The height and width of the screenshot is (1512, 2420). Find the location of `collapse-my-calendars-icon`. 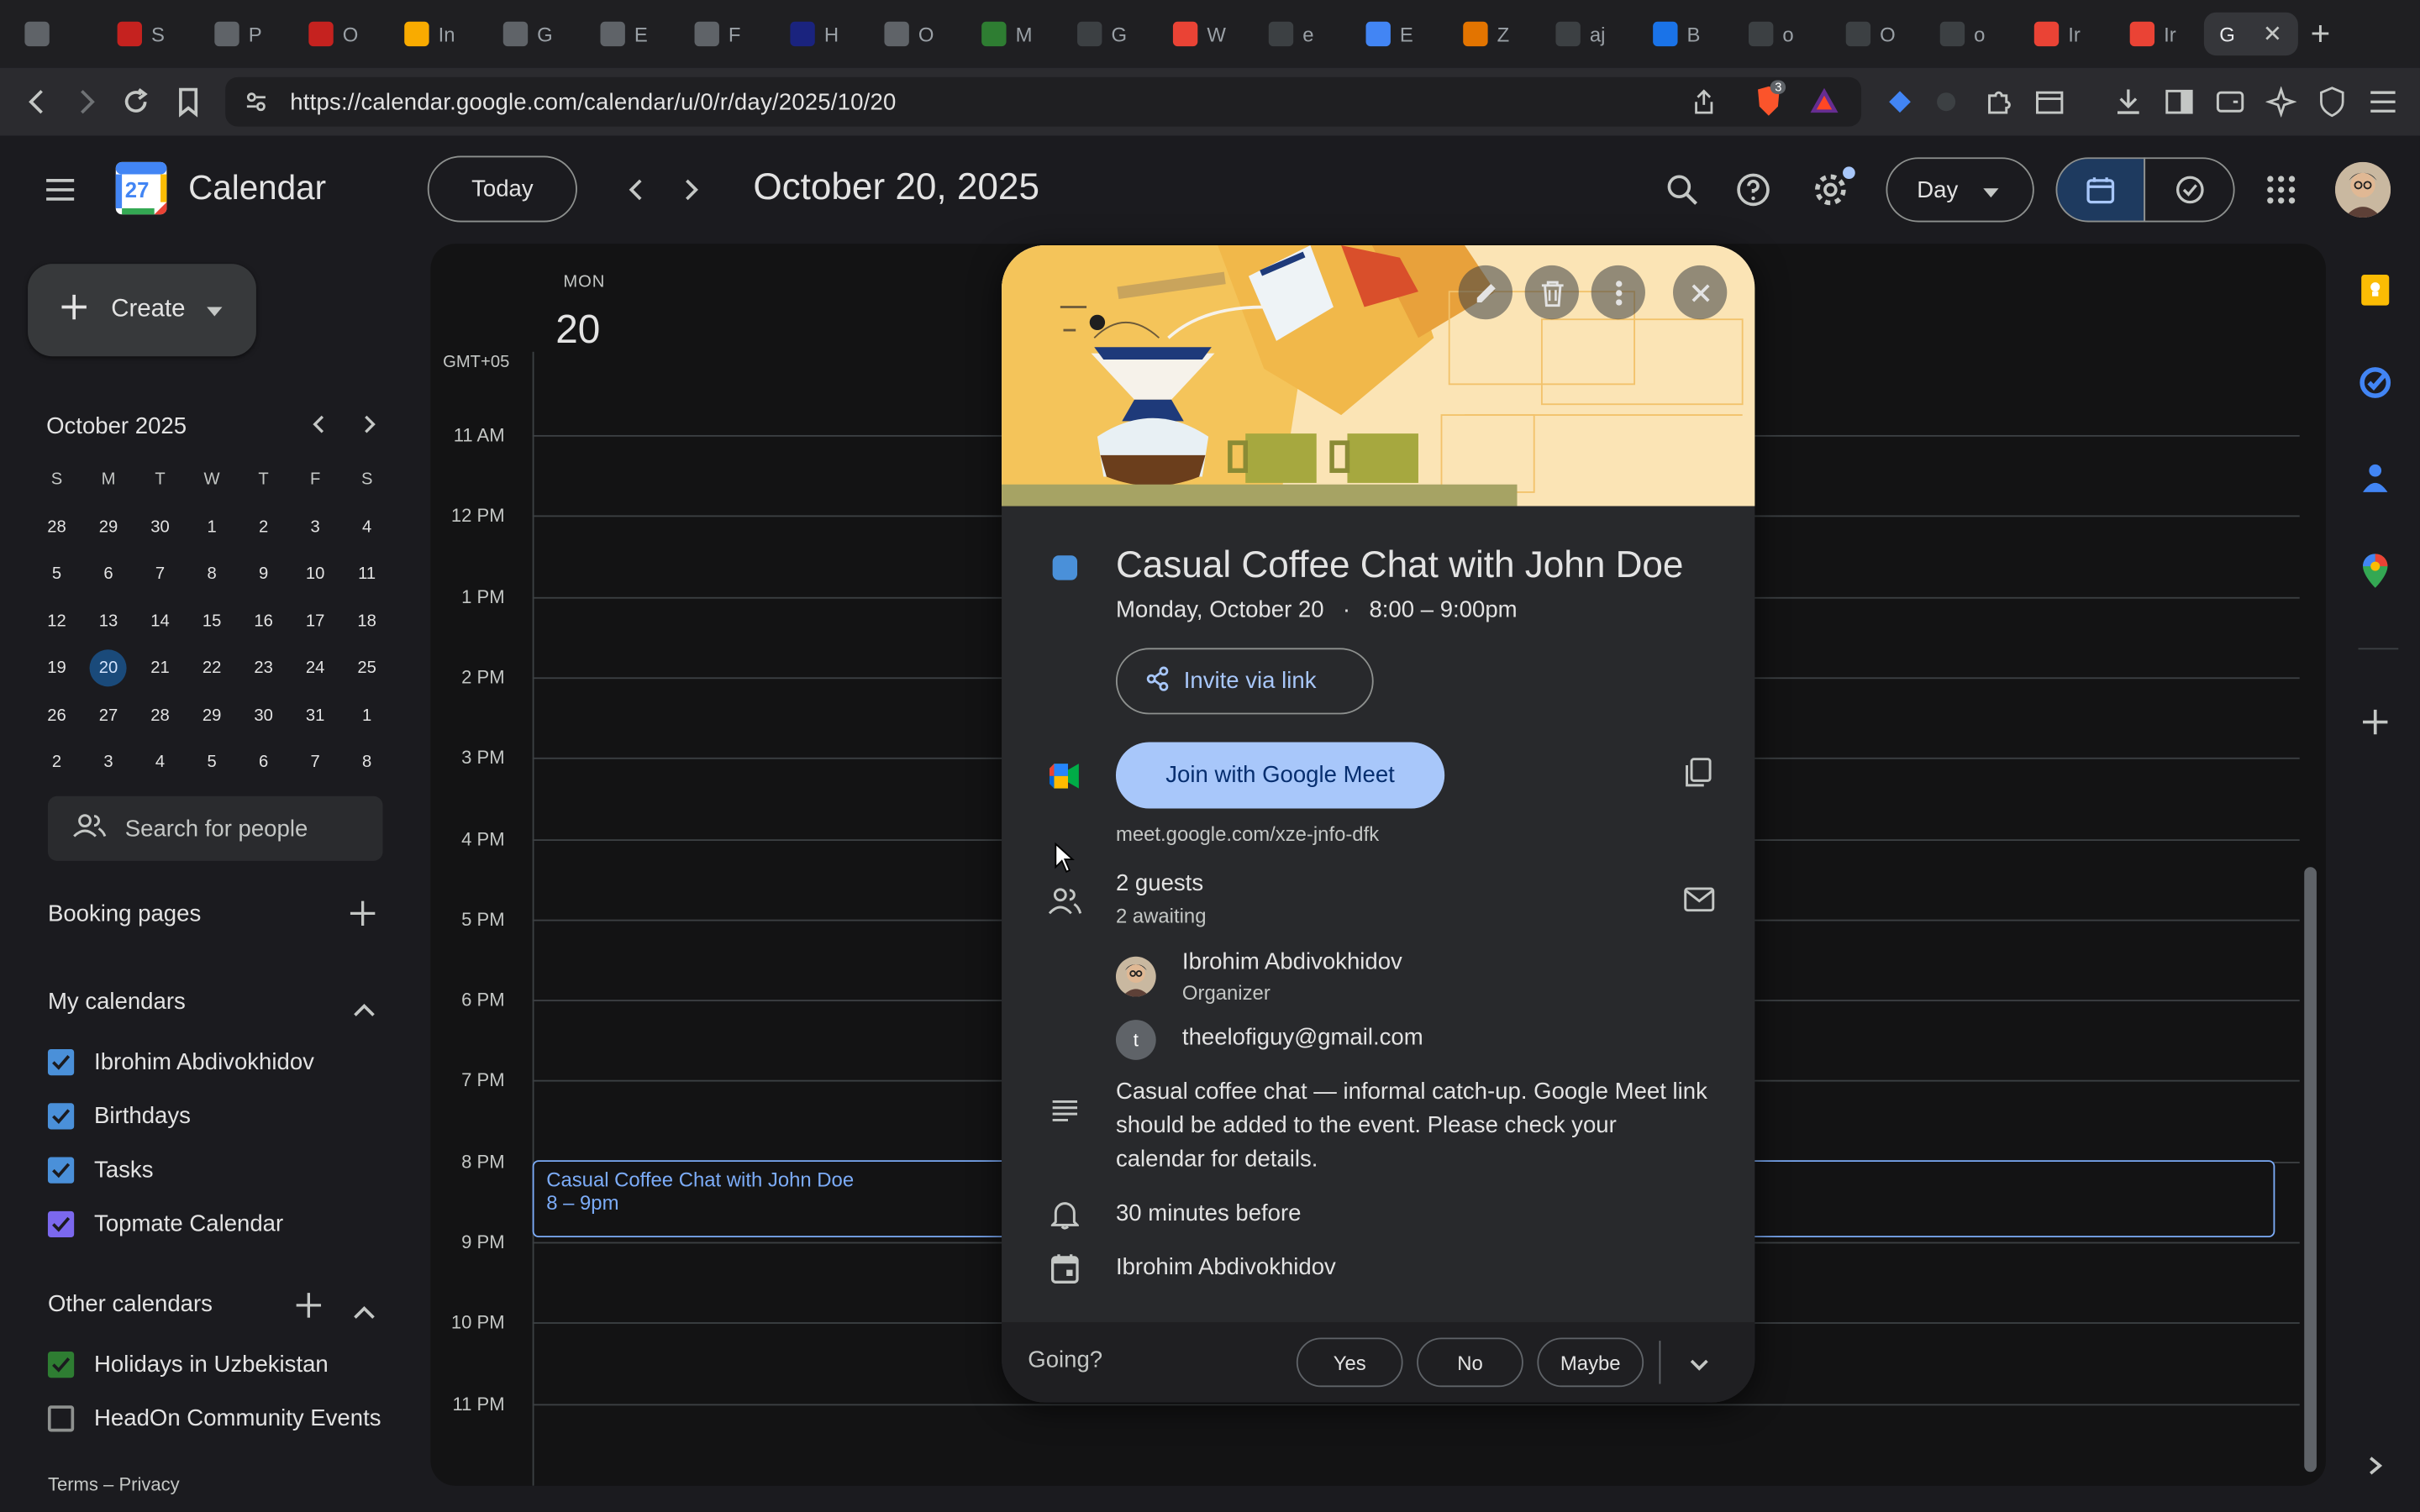

collapse-my-calendars-icon is located at coordinates (364, 1009).